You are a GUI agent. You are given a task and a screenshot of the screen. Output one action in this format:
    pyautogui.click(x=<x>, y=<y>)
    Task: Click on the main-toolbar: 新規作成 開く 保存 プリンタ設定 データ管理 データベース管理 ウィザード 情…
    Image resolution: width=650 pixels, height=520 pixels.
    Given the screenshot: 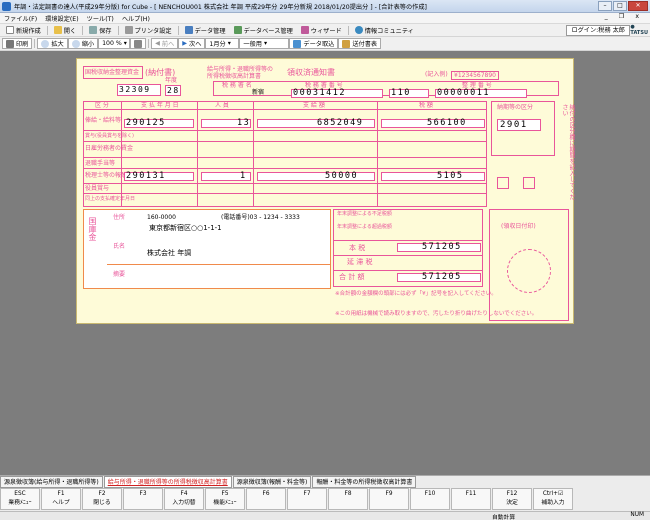 What is the action you would take?
    pyautogui.click(x=325, y=30)
    